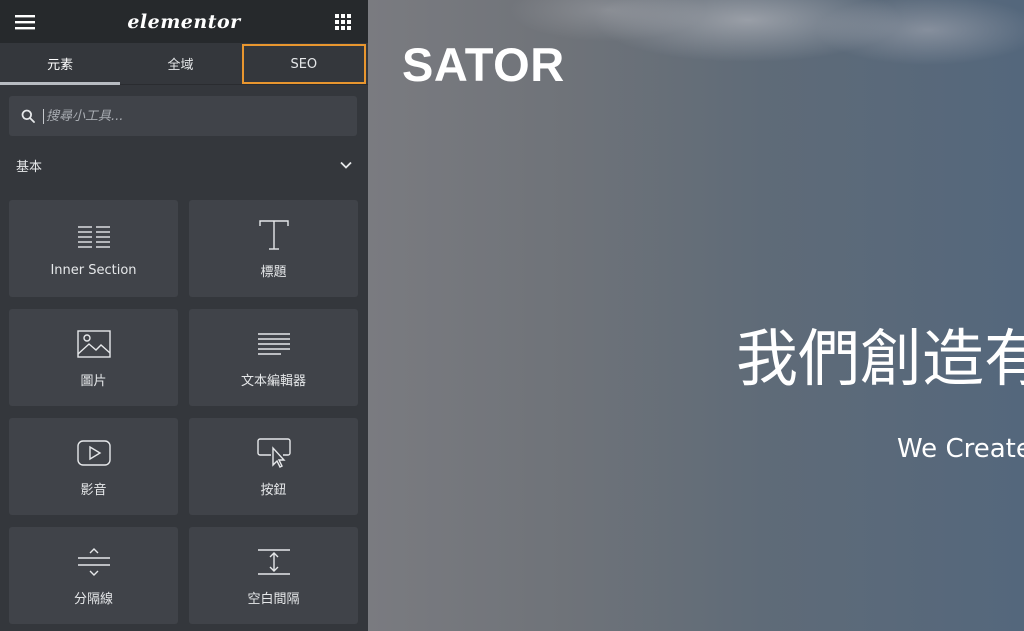 The image size is (1024, 631). I want to click on widget-label: 分隔線, so click(93, 599).